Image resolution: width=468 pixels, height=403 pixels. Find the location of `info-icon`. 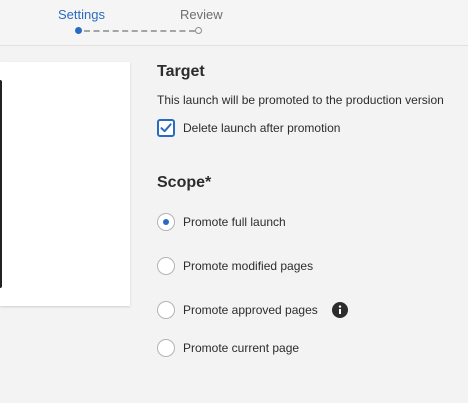

info-icon is located at coordinates (340, 310).